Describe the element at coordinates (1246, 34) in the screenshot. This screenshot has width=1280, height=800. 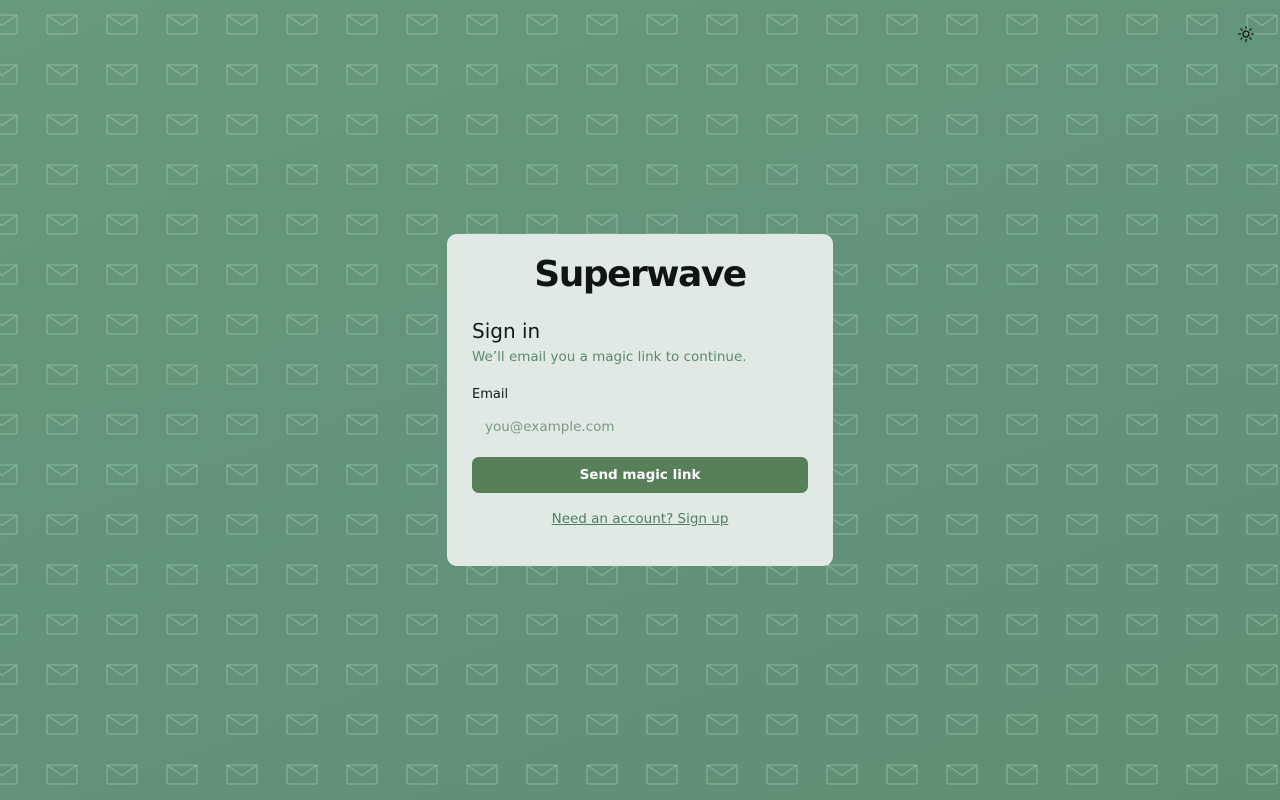
I see `theme-toggle-button` at that location.